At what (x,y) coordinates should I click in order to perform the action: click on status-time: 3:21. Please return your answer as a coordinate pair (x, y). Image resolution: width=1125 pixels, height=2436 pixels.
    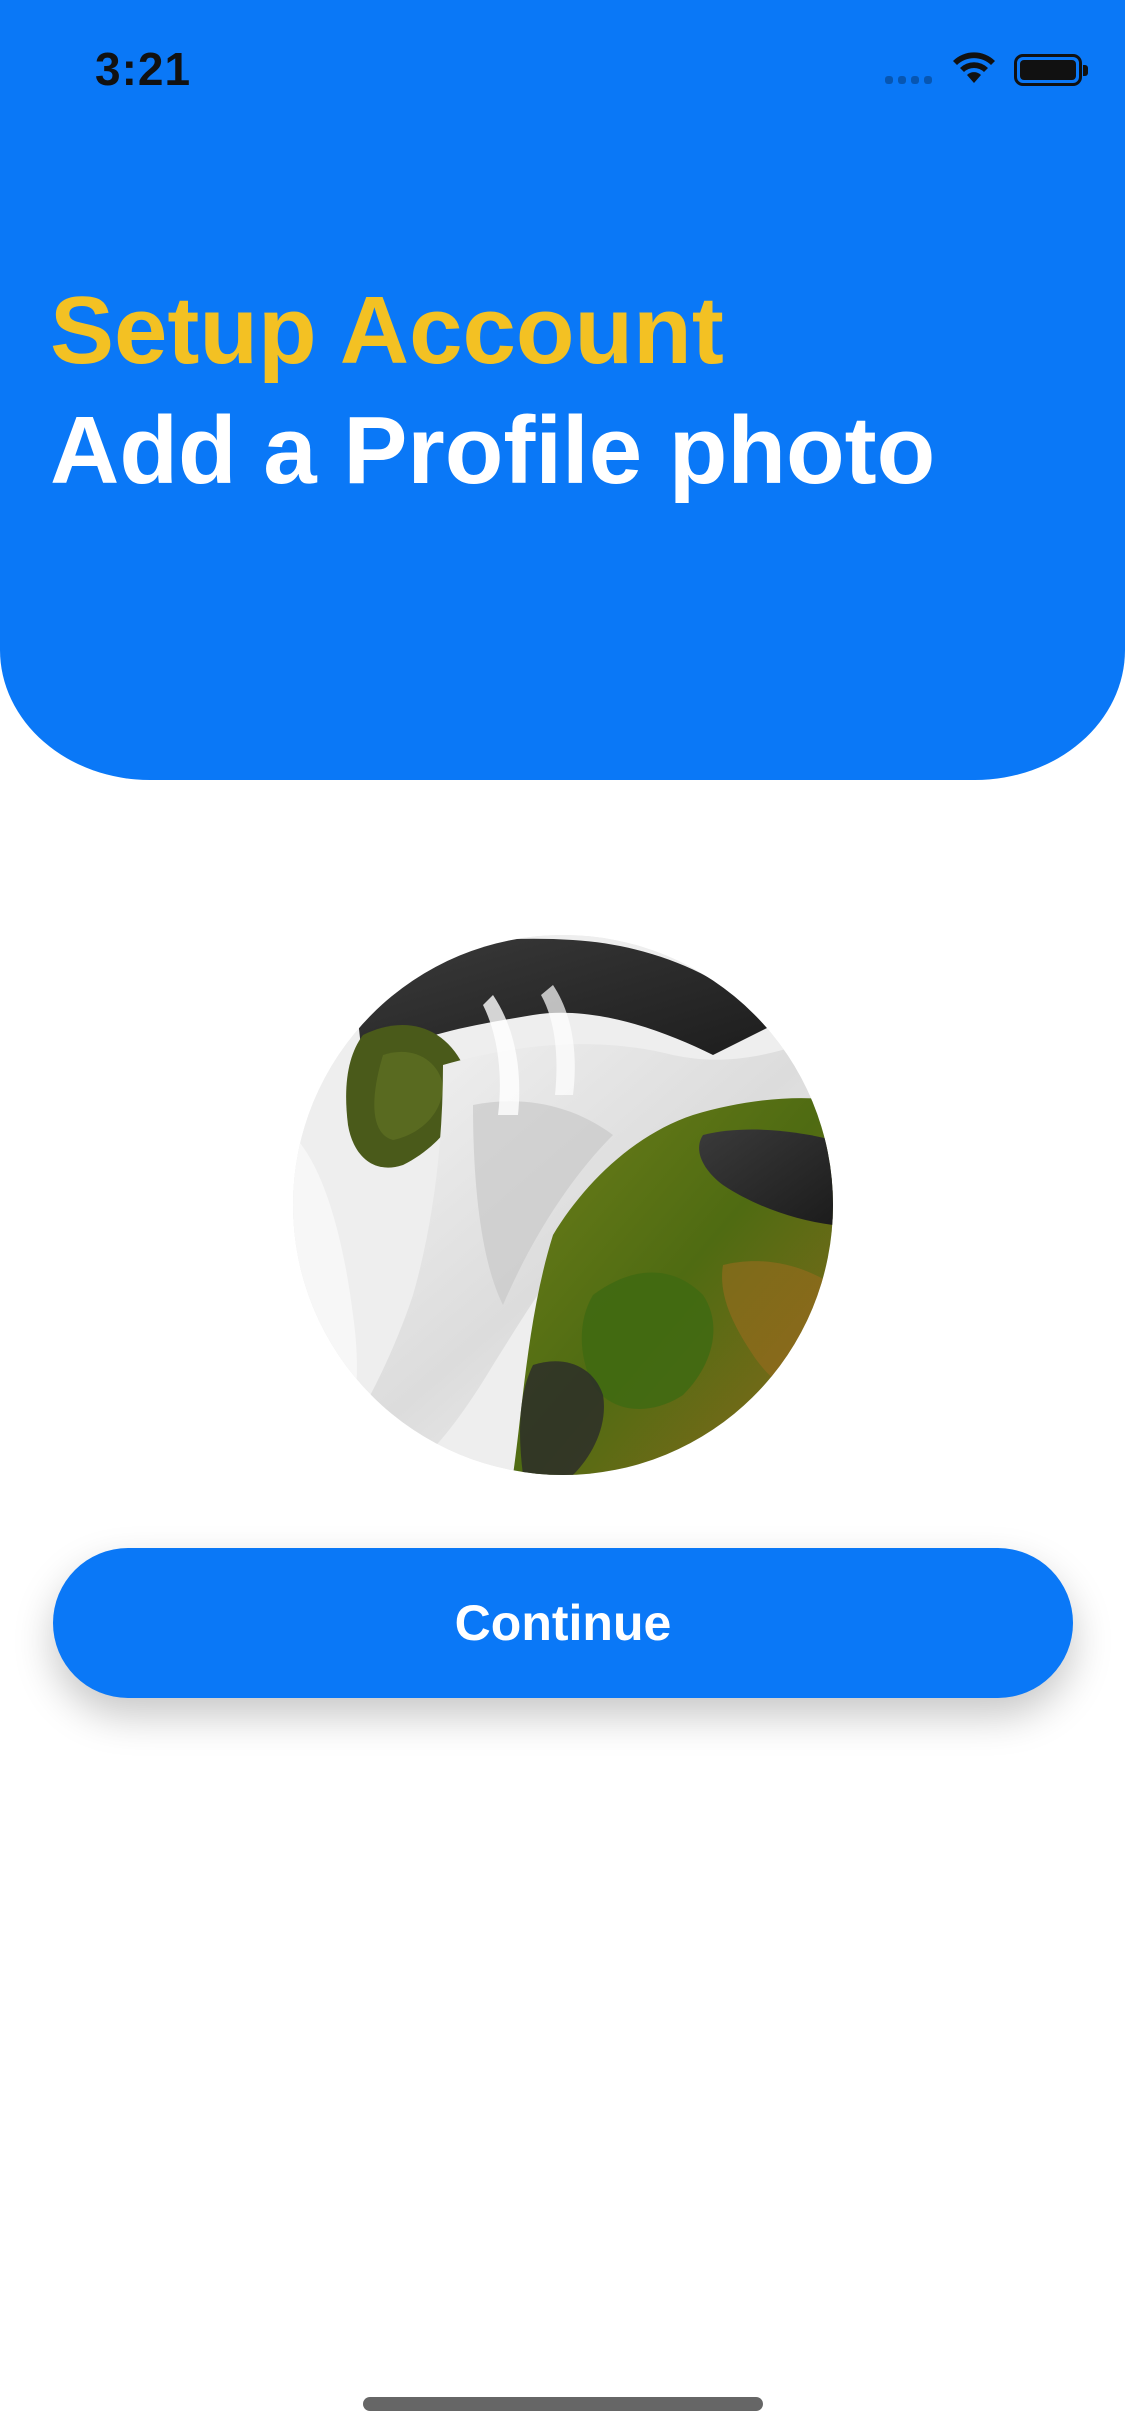
    Looking at the image, I should click on (143, 69).